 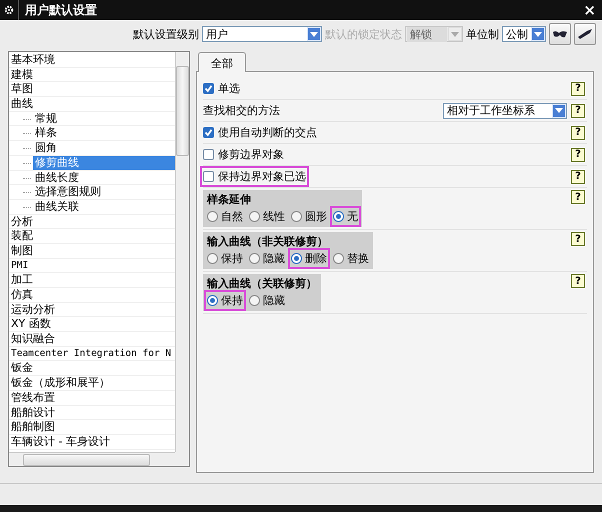 What do you see at coordinates (46, 148) in the screenshot?
I see `tree-item: 圆角` at bounding box center [46, 148].